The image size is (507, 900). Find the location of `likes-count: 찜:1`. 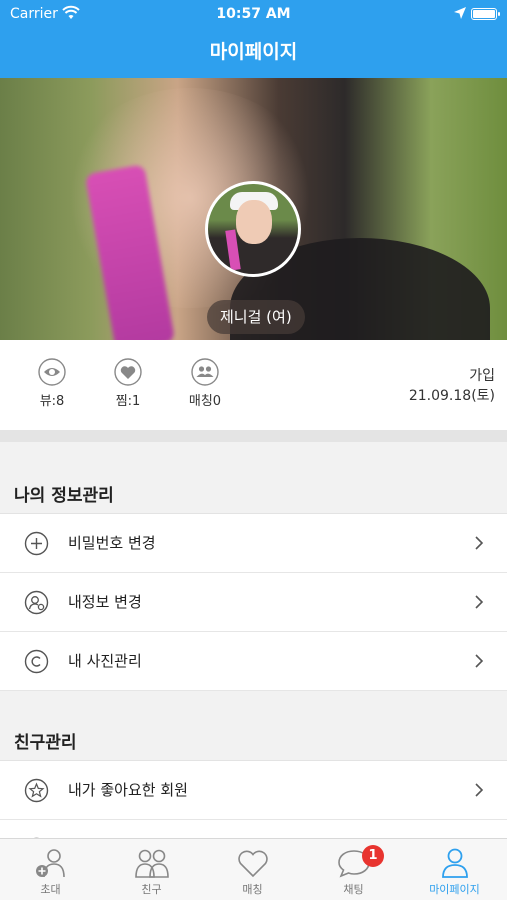

likes-count: 찜:1 is located at coordinates (128, 401).